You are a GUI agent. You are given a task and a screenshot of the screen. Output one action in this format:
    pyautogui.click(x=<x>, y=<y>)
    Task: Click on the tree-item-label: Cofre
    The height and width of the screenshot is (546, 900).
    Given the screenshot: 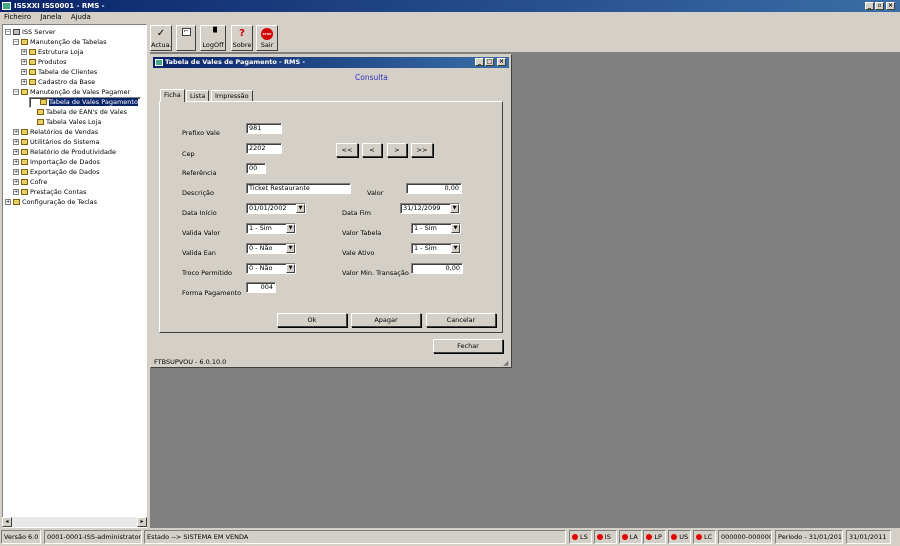 What is the action you would take?
    pyautogui.click(x=39, y=182)
    